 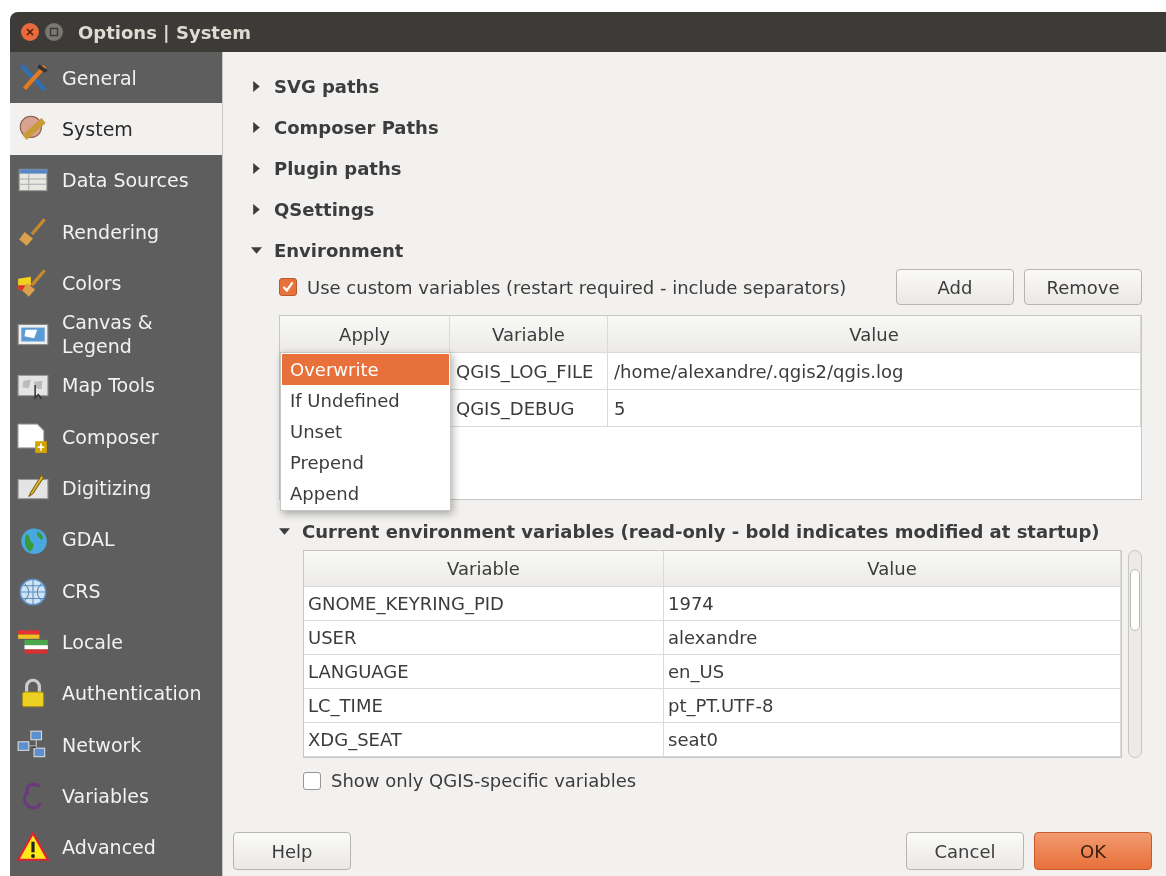 What do you see at coordinates (54, 32) in the screenshot?
I see `minimize-icon` at bounding box center [54, 32].